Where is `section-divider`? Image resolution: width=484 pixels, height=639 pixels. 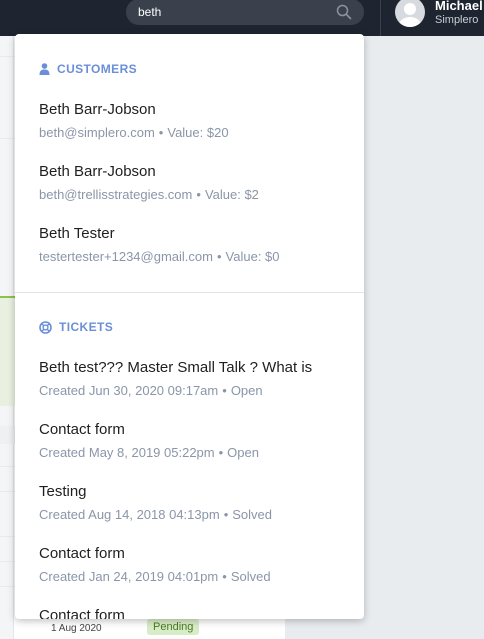 section-divider is located at coordinates (189, 292).